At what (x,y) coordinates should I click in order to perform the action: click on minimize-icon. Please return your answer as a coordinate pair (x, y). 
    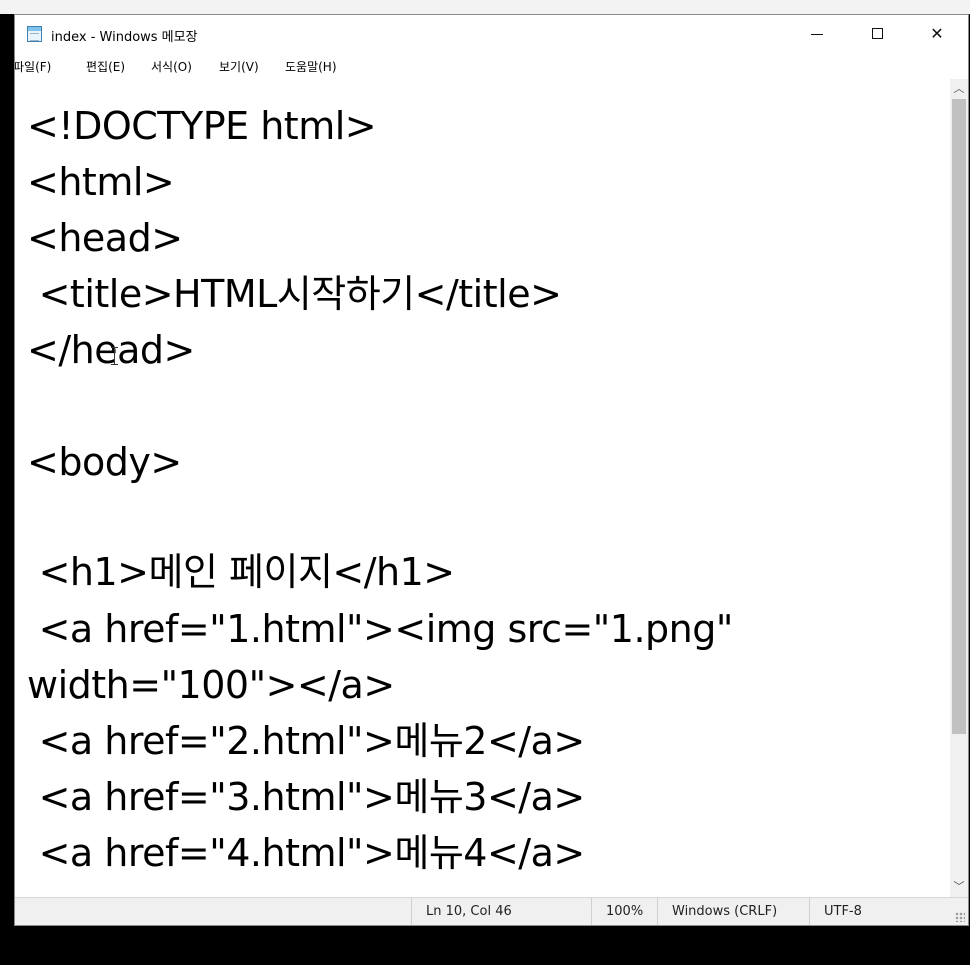
    Looking at the image, I should click on (817, 34).